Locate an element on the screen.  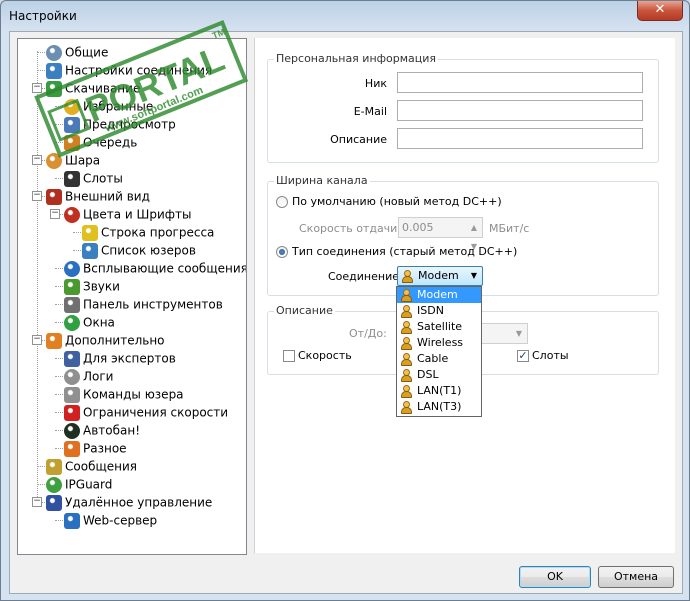
connection-type-label: Тип соединения (старый метод DC++) is located at coordinates (405, 251).